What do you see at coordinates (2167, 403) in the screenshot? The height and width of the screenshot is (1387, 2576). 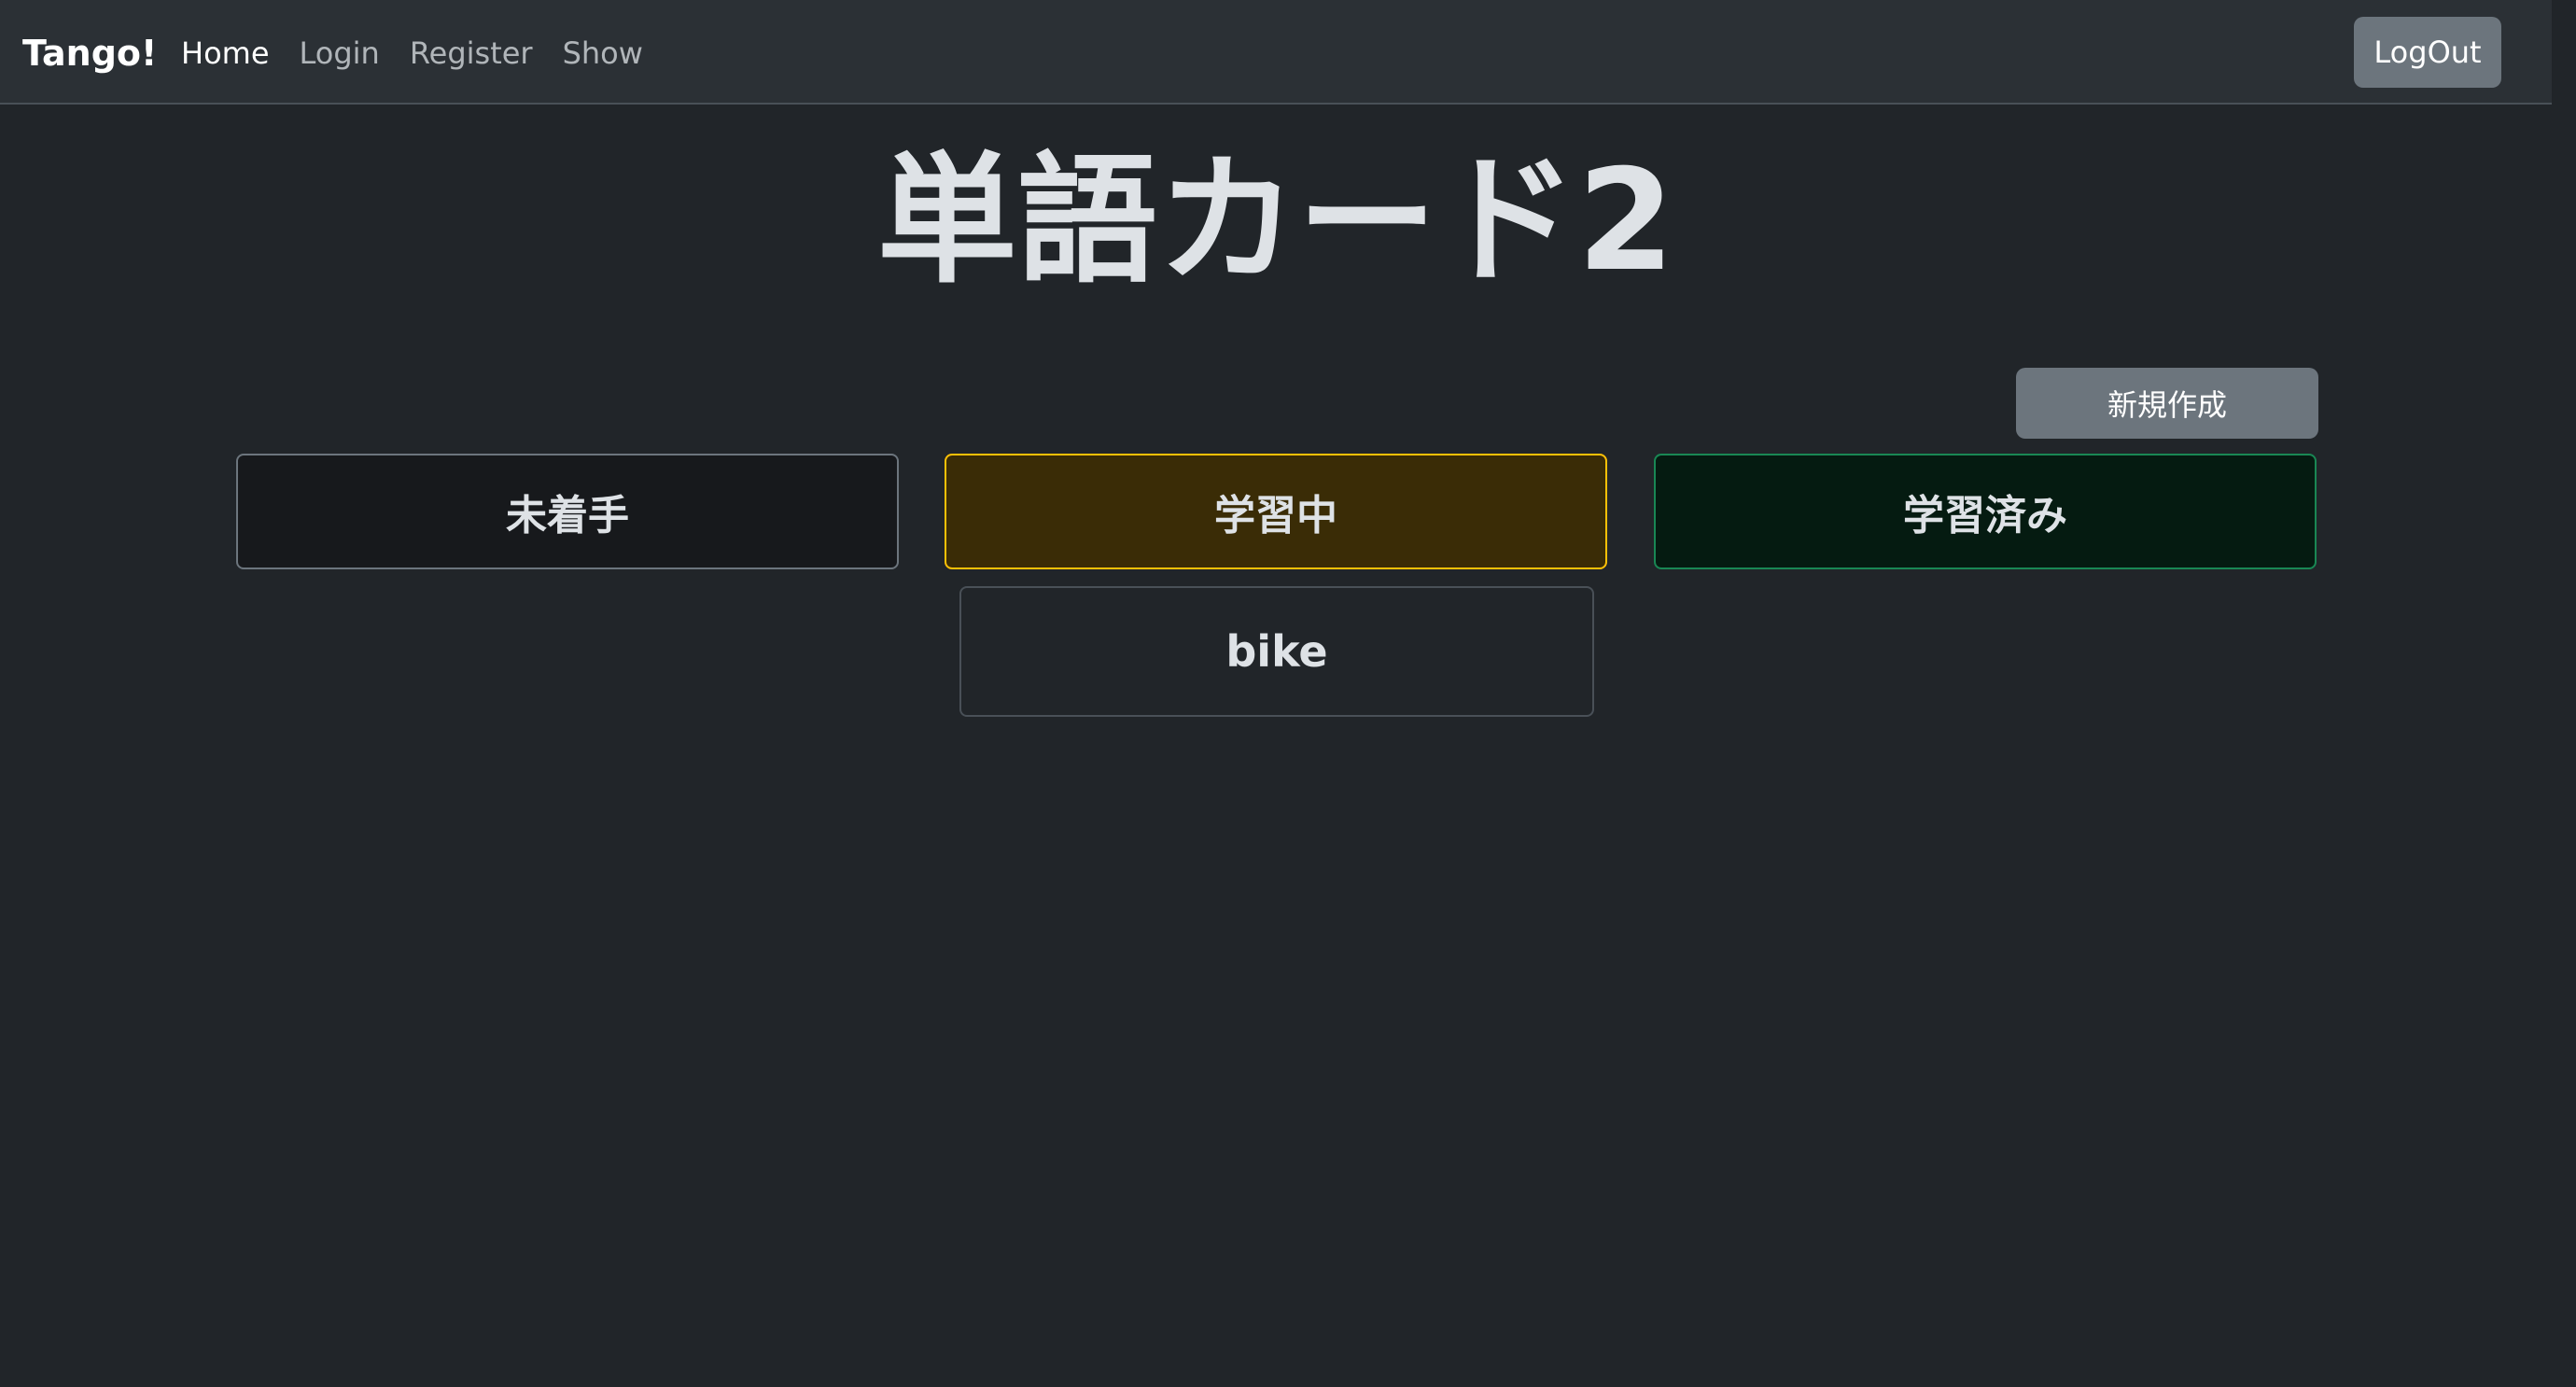 I see `new-card-button: 新規作成` at bounding box center [2167, 403].